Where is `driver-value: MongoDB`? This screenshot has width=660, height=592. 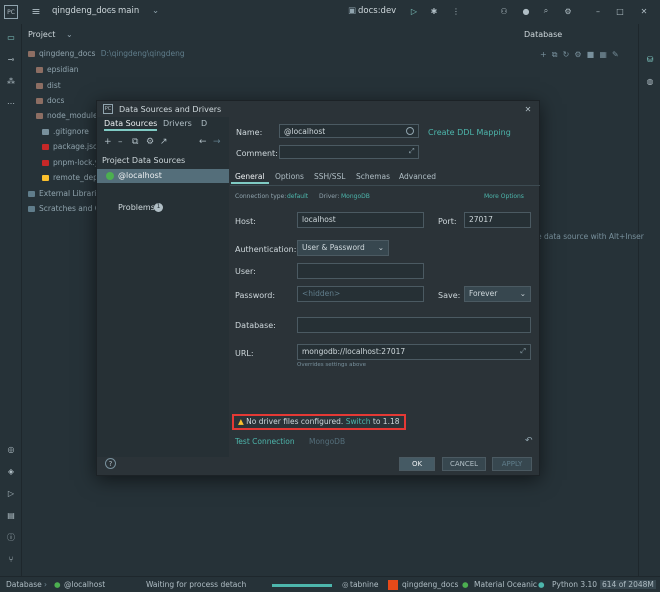 driver-value: MongoDB is located at coordinates (355, 196).